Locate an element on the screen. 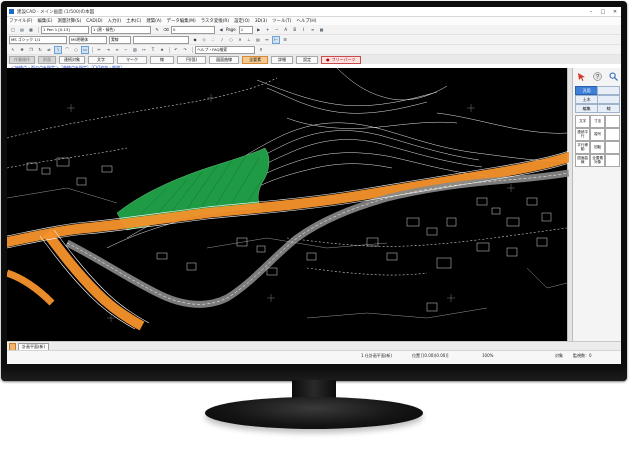 Image resolution: width=629 pixels, height=455 pixels. menu-edit: 編集(E) is located at coordinates (45, 21).